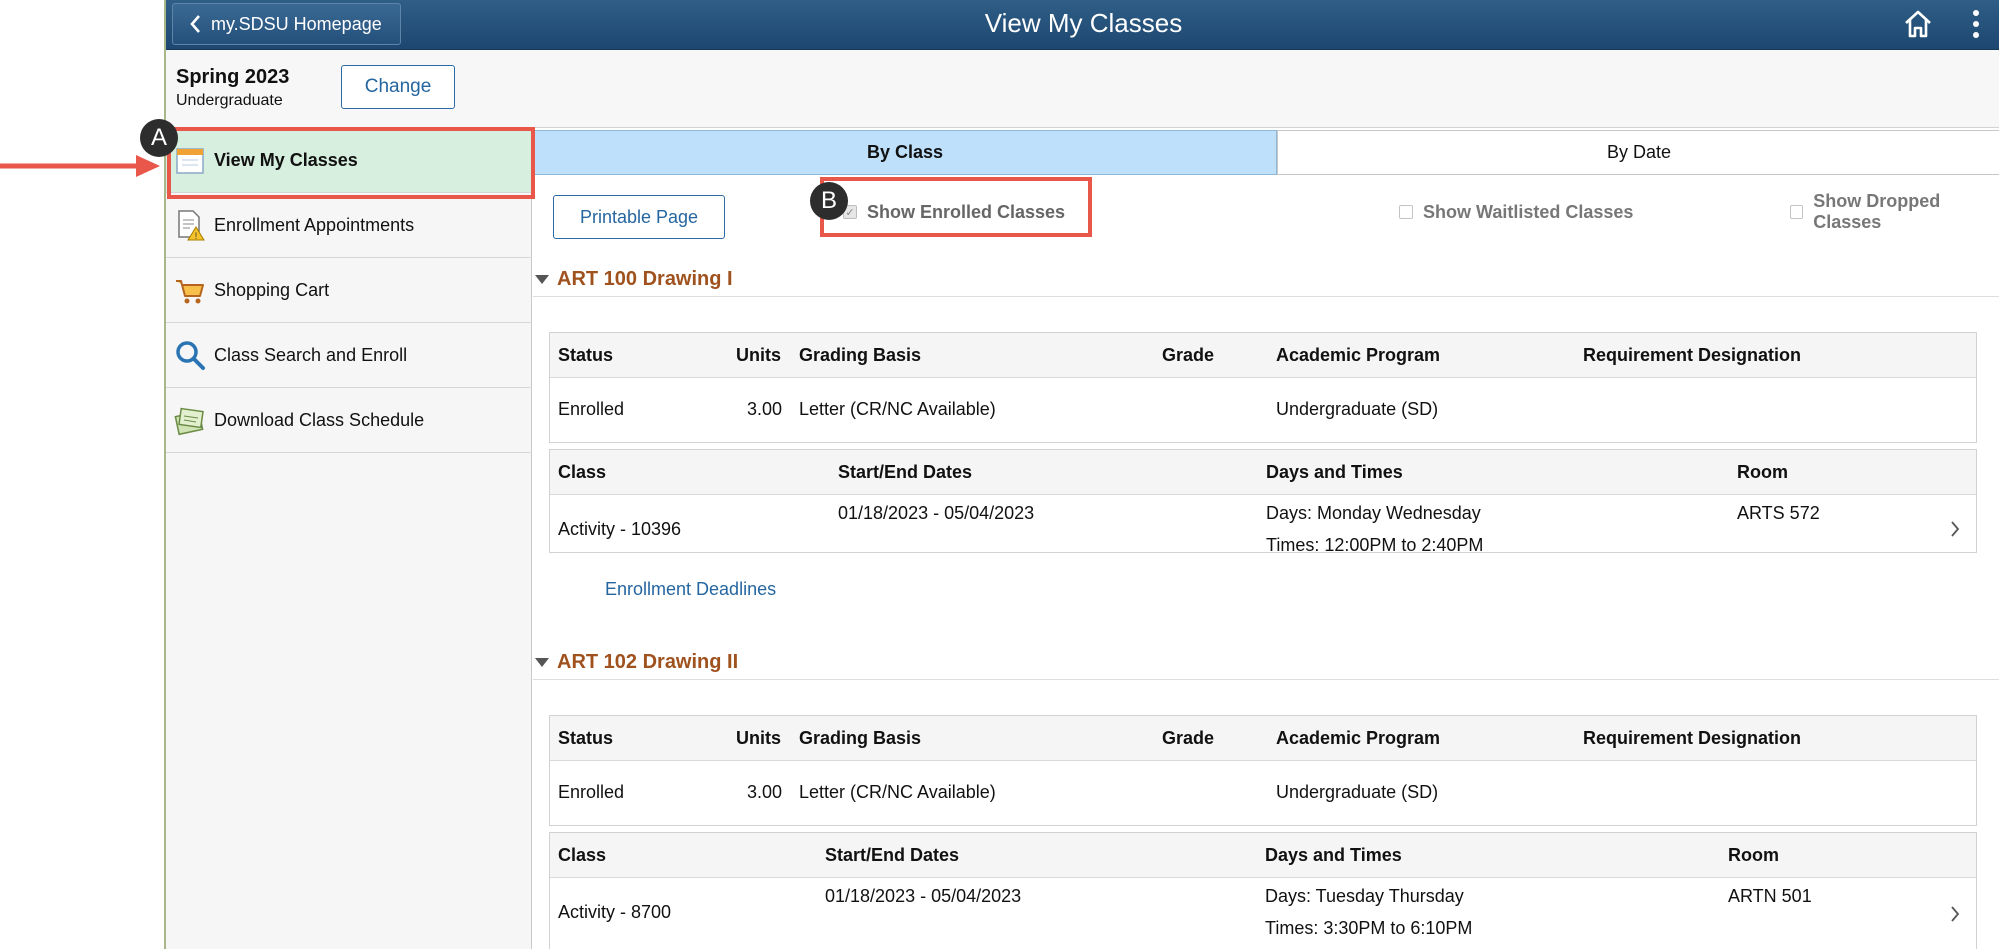  Describe the element at coordinates (829, 201) in the screenshot. I see `annotation-badge-b: B` at that location.